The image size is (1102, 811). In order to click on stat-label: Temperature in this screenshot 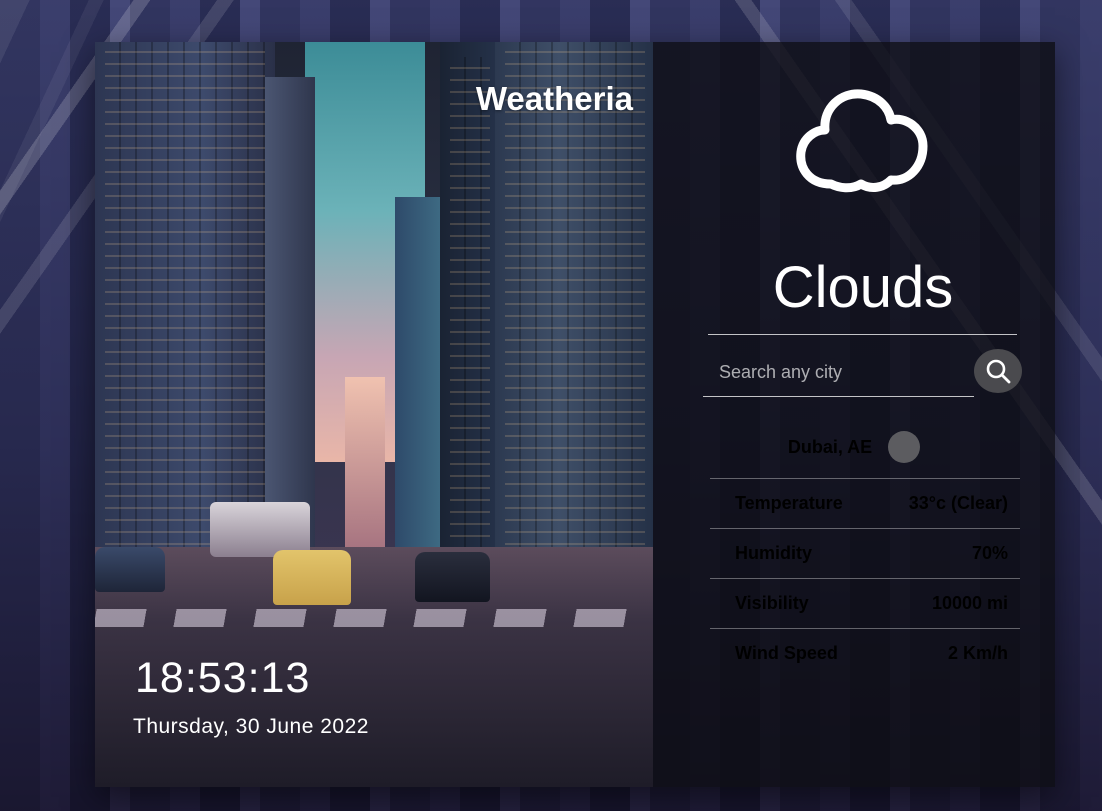, I will do `click(789, 503)`.